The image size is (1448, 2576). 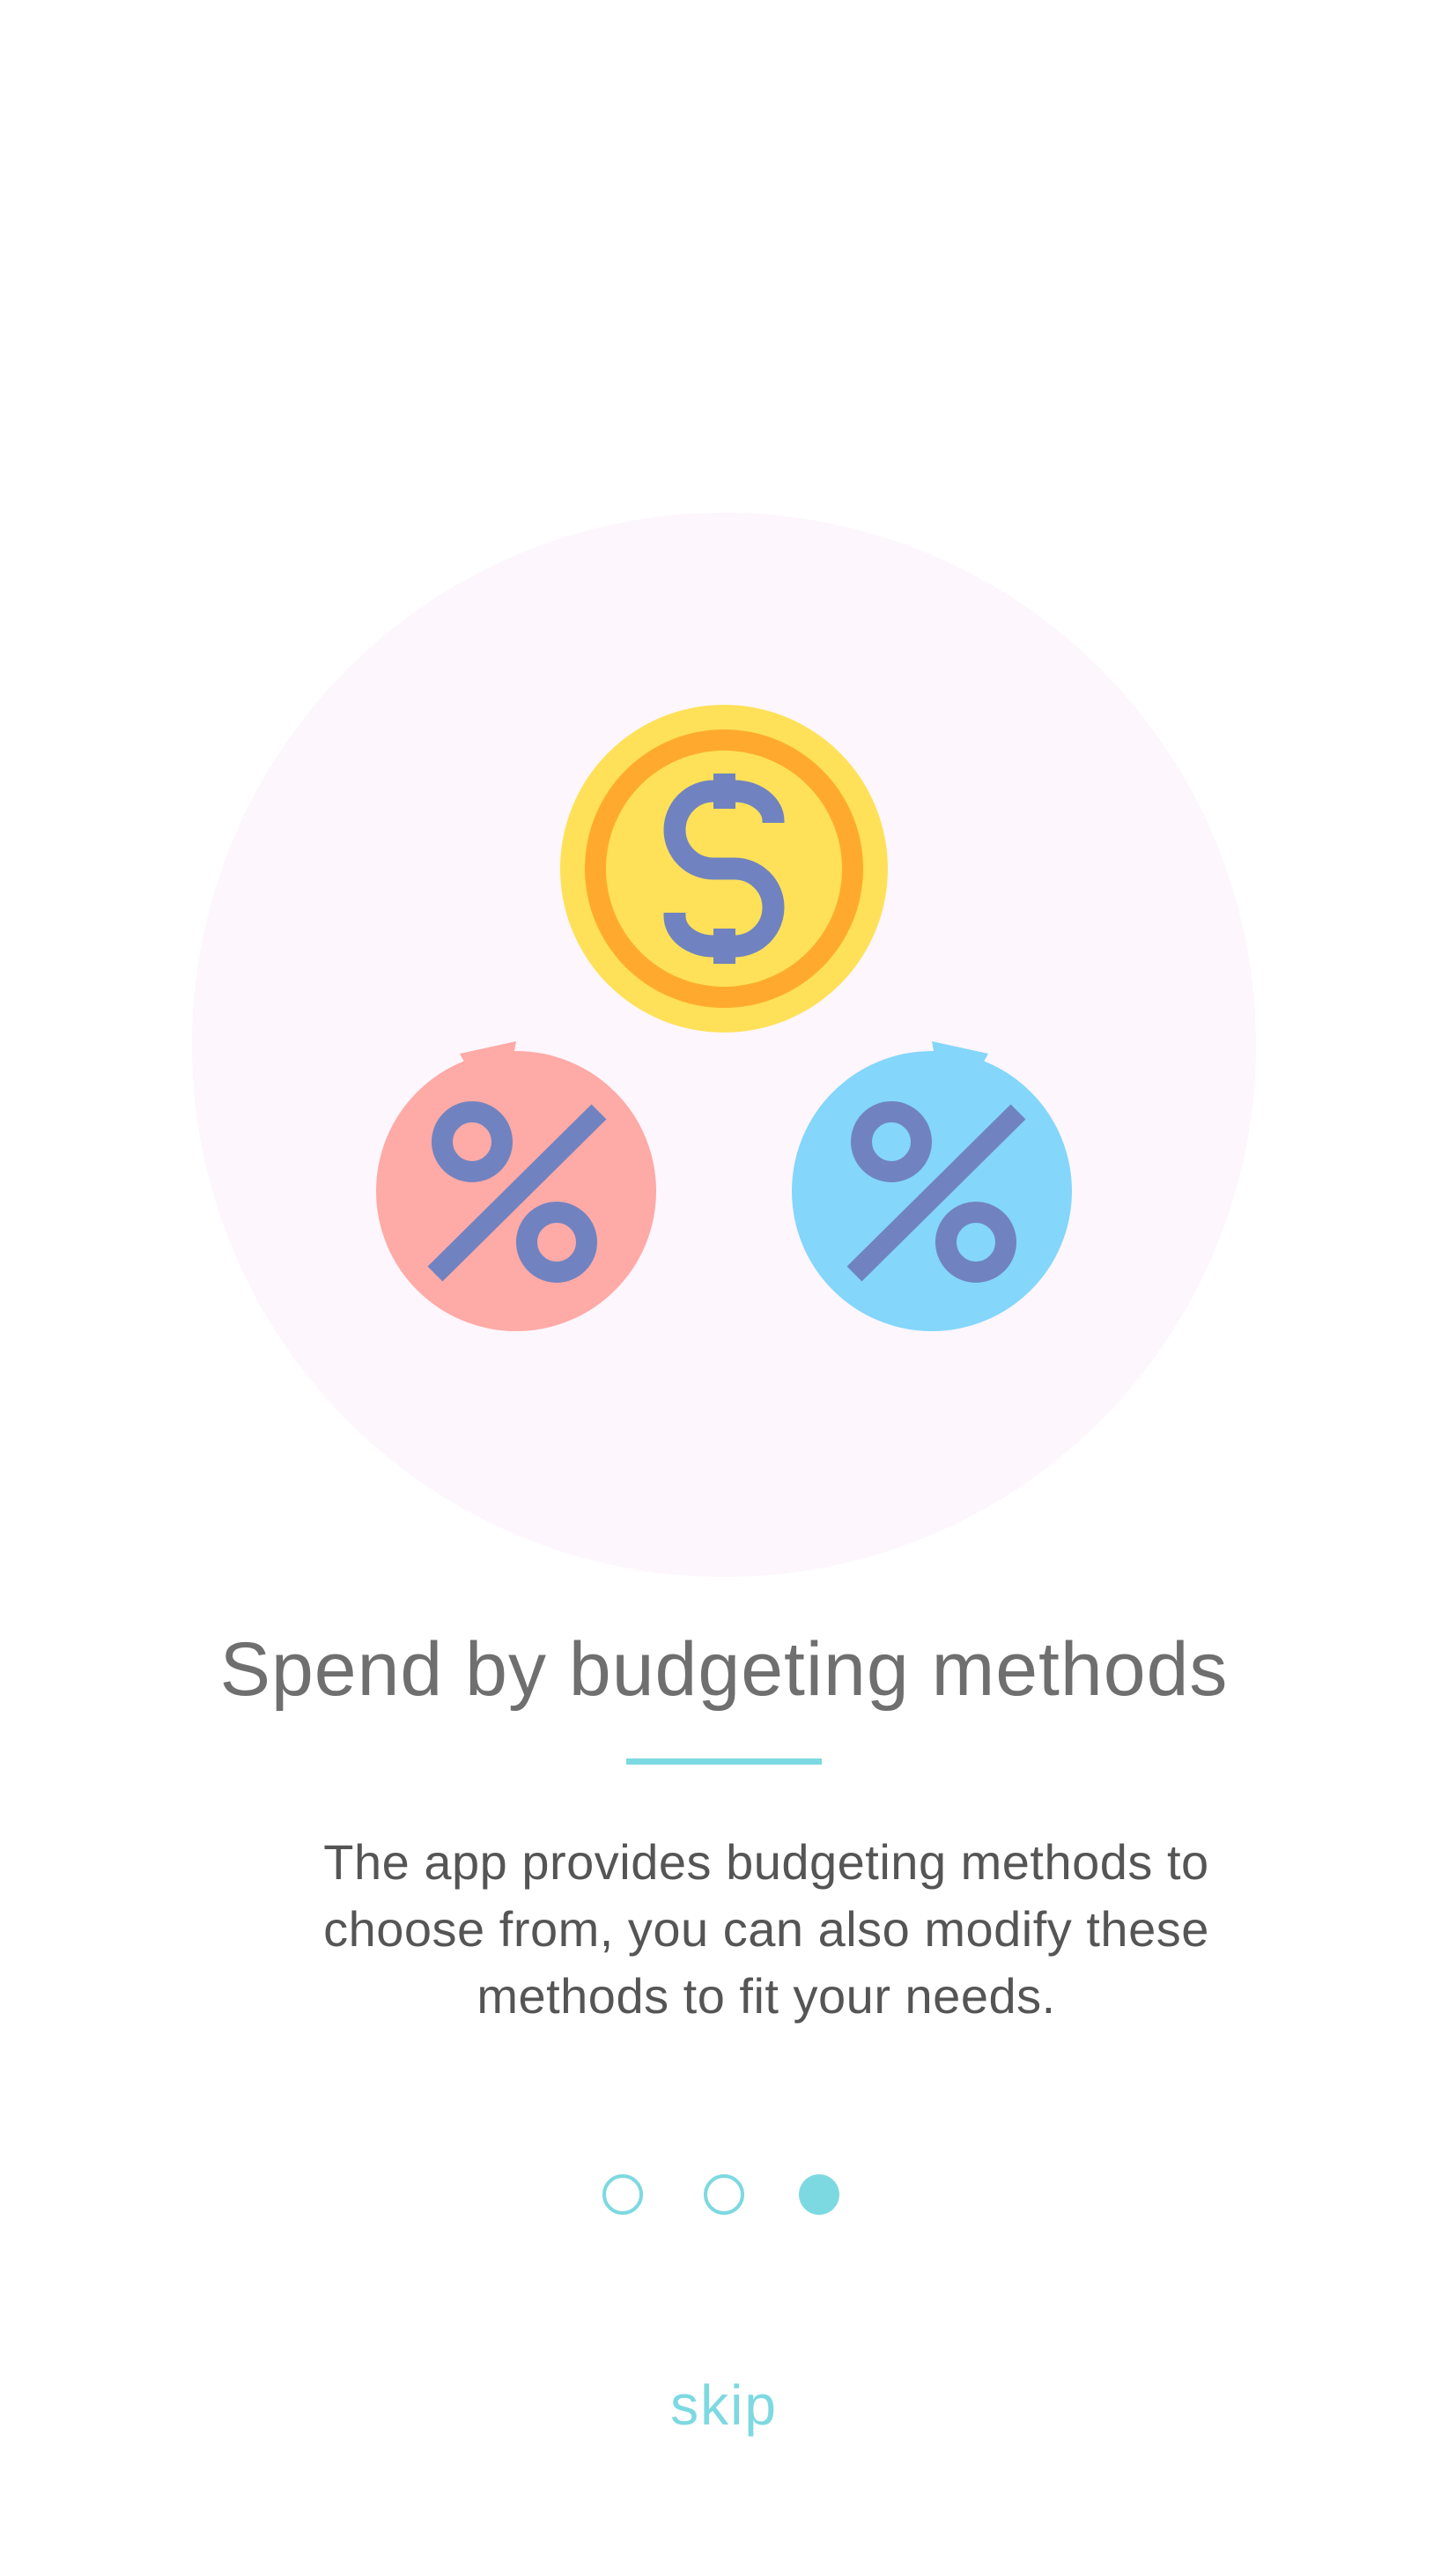 I want to click on pagination-dots, so click(x=724, y=2199).